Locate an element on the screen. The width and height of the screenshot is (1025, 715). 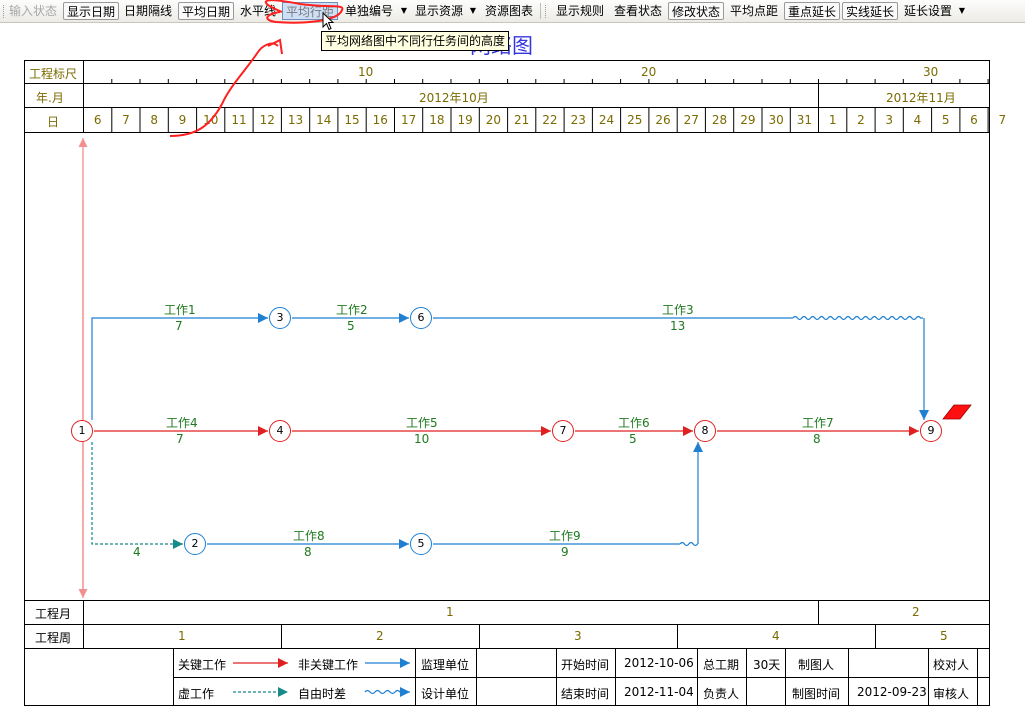
annotation-arrowhead is located at coordinates (275, 46).